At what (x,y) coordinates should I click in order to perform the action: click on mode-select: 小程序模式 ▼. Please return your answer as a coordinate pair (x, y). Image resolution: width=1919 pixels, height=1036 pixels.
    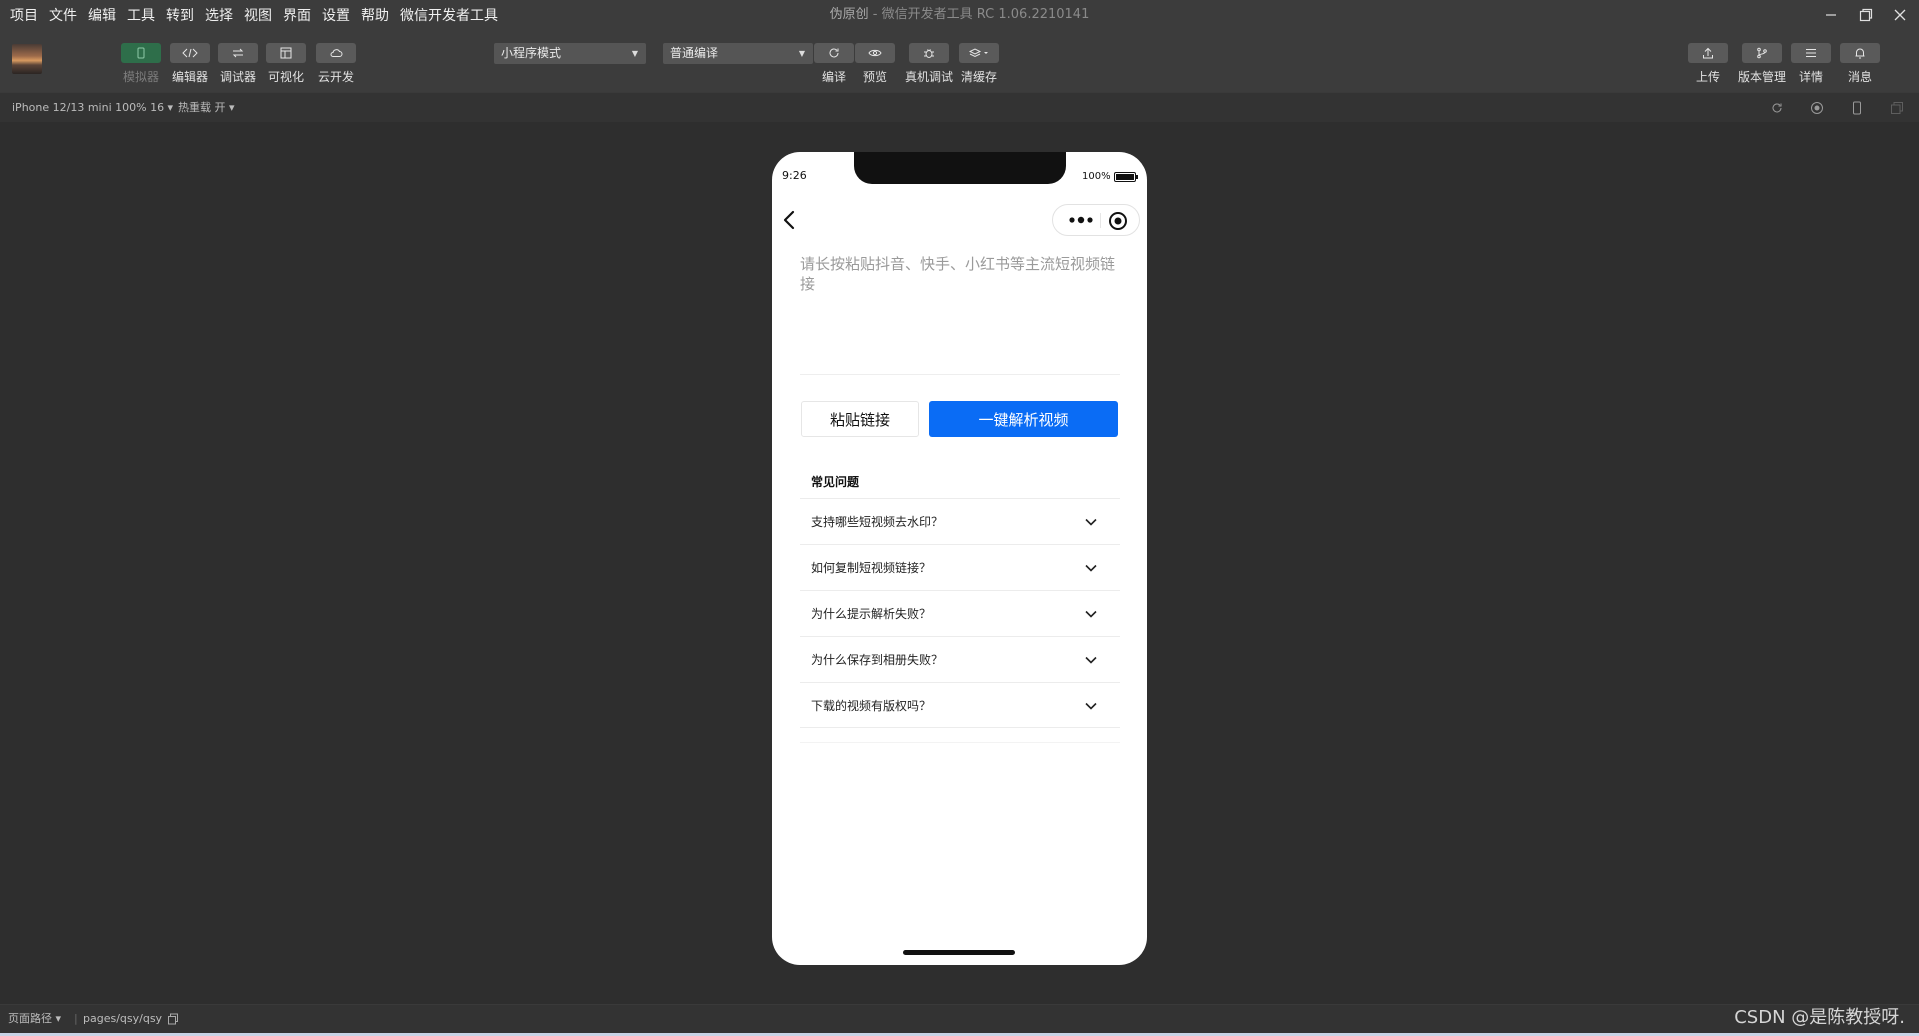
    Looking at the image, I should click on (570, 53).